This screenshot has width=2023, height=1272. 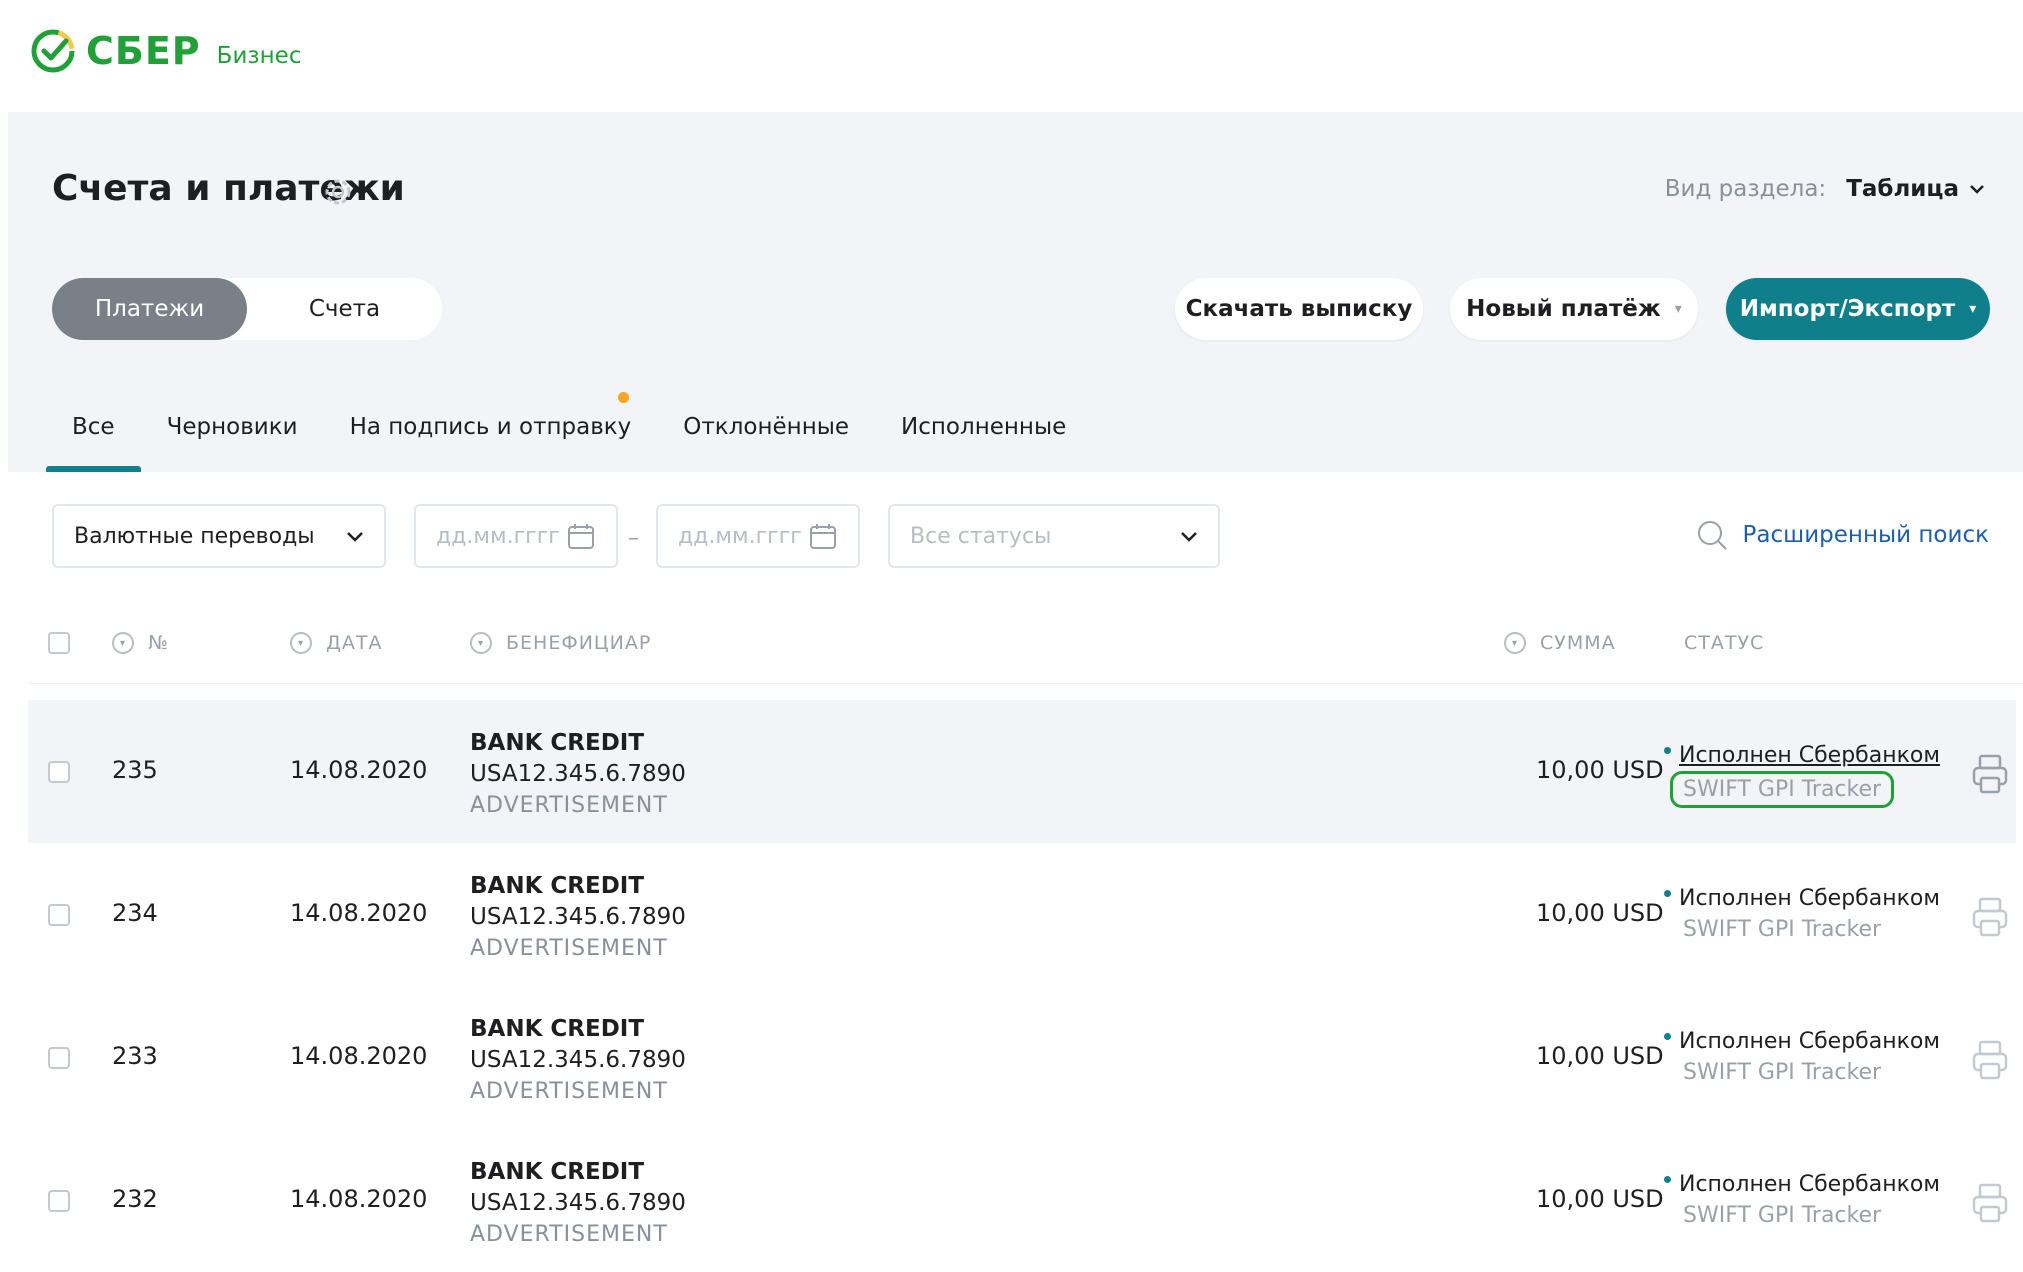 What do you see at coordinates (624, 397) in the screenshot?
I see `notification-dot` at bounding box center [624, 397].